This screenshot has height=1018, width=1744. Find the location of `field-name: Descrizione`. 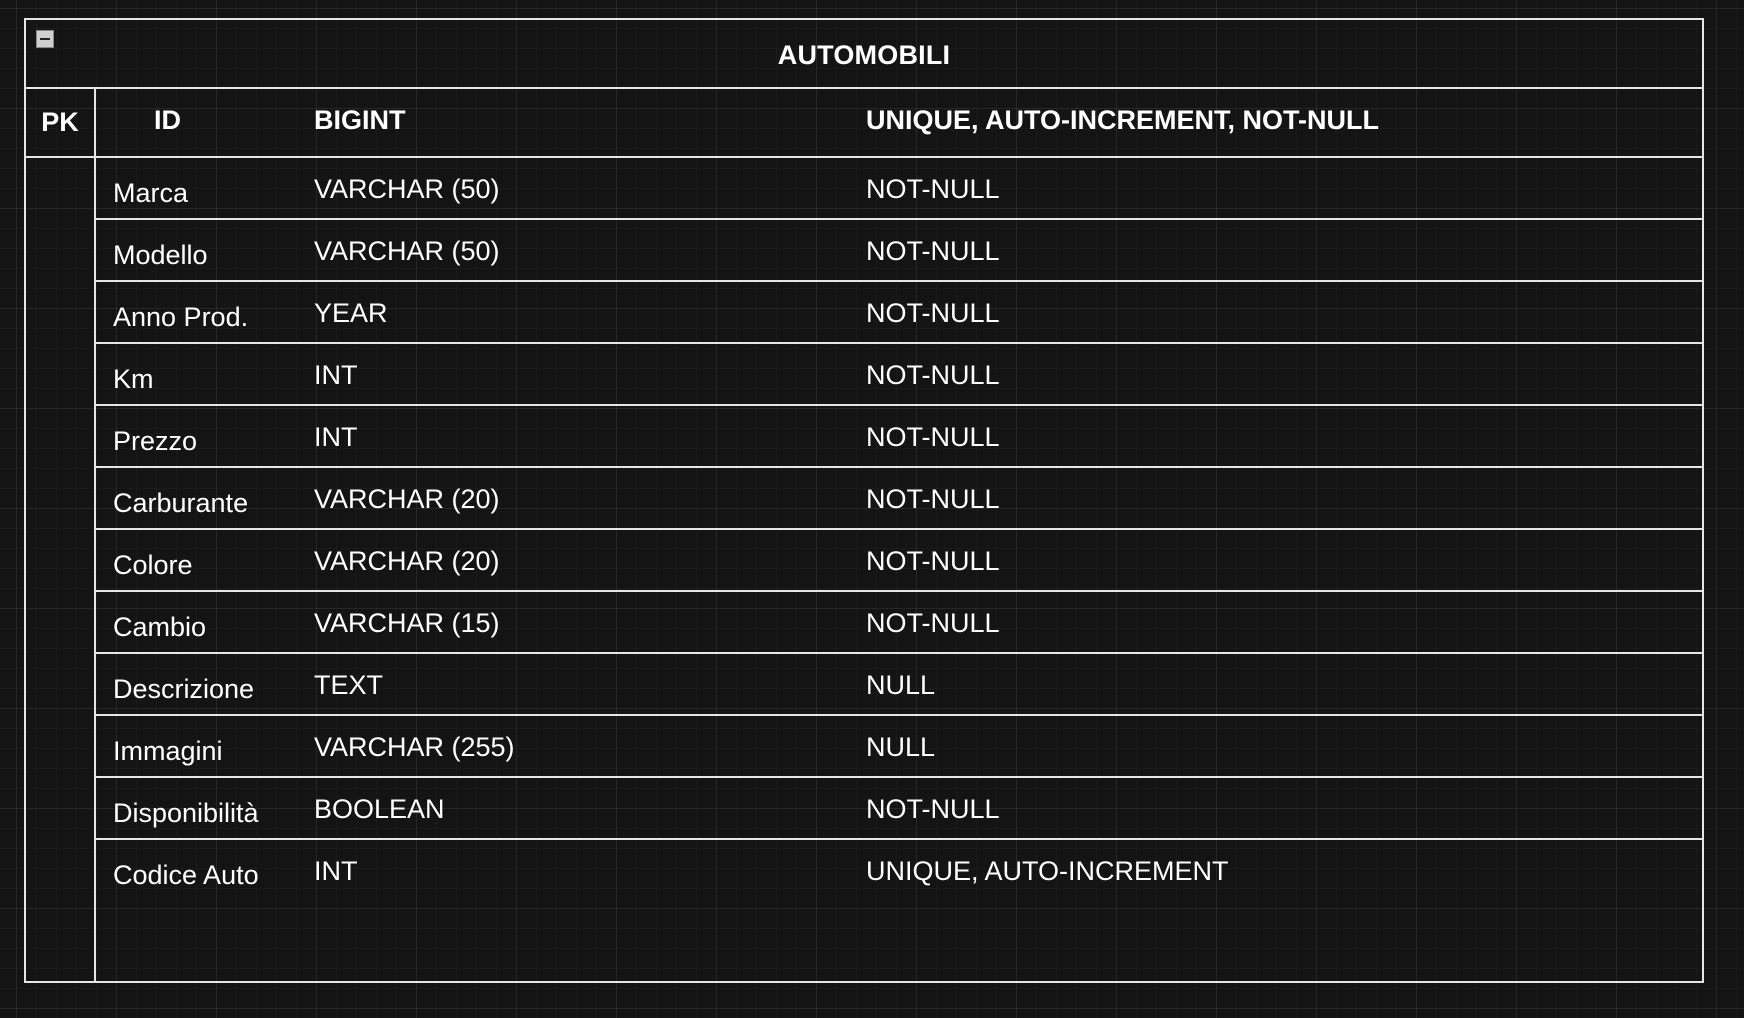

field-name: Descrizione is located at coordinates (184, 689).